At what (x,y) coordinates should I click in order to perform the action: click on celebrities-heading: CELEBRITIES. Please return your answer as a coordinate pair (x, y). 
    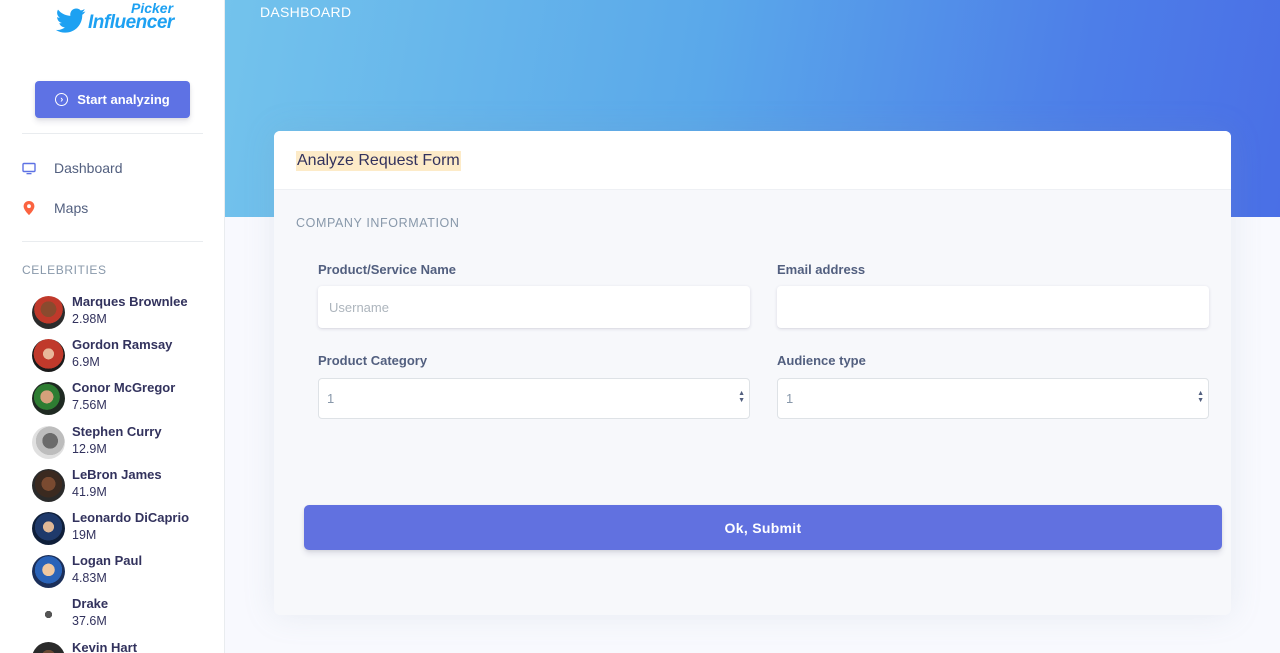
    Looking at the image, I should click on (64, 270).